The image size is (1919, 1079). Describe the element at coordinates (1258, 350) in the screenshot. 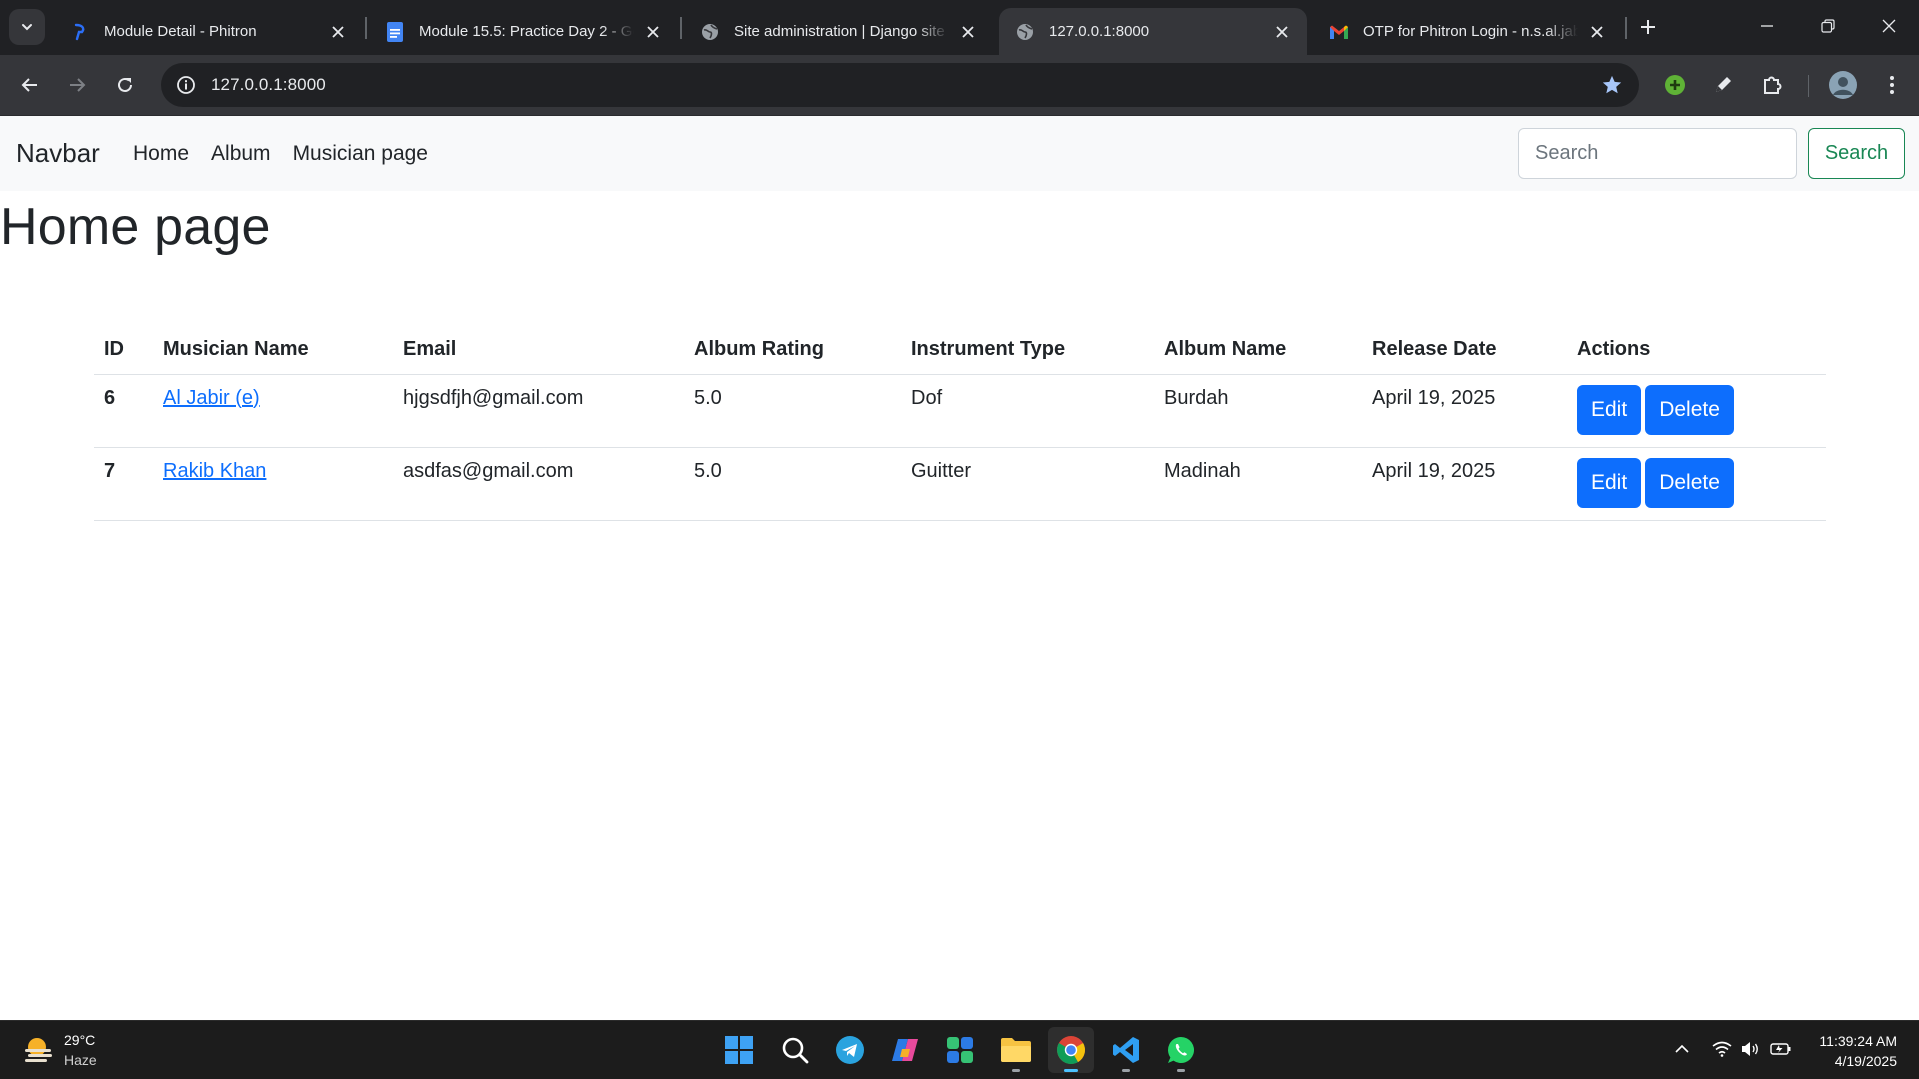

I see `column-header-album-name: Album Name` at that location.